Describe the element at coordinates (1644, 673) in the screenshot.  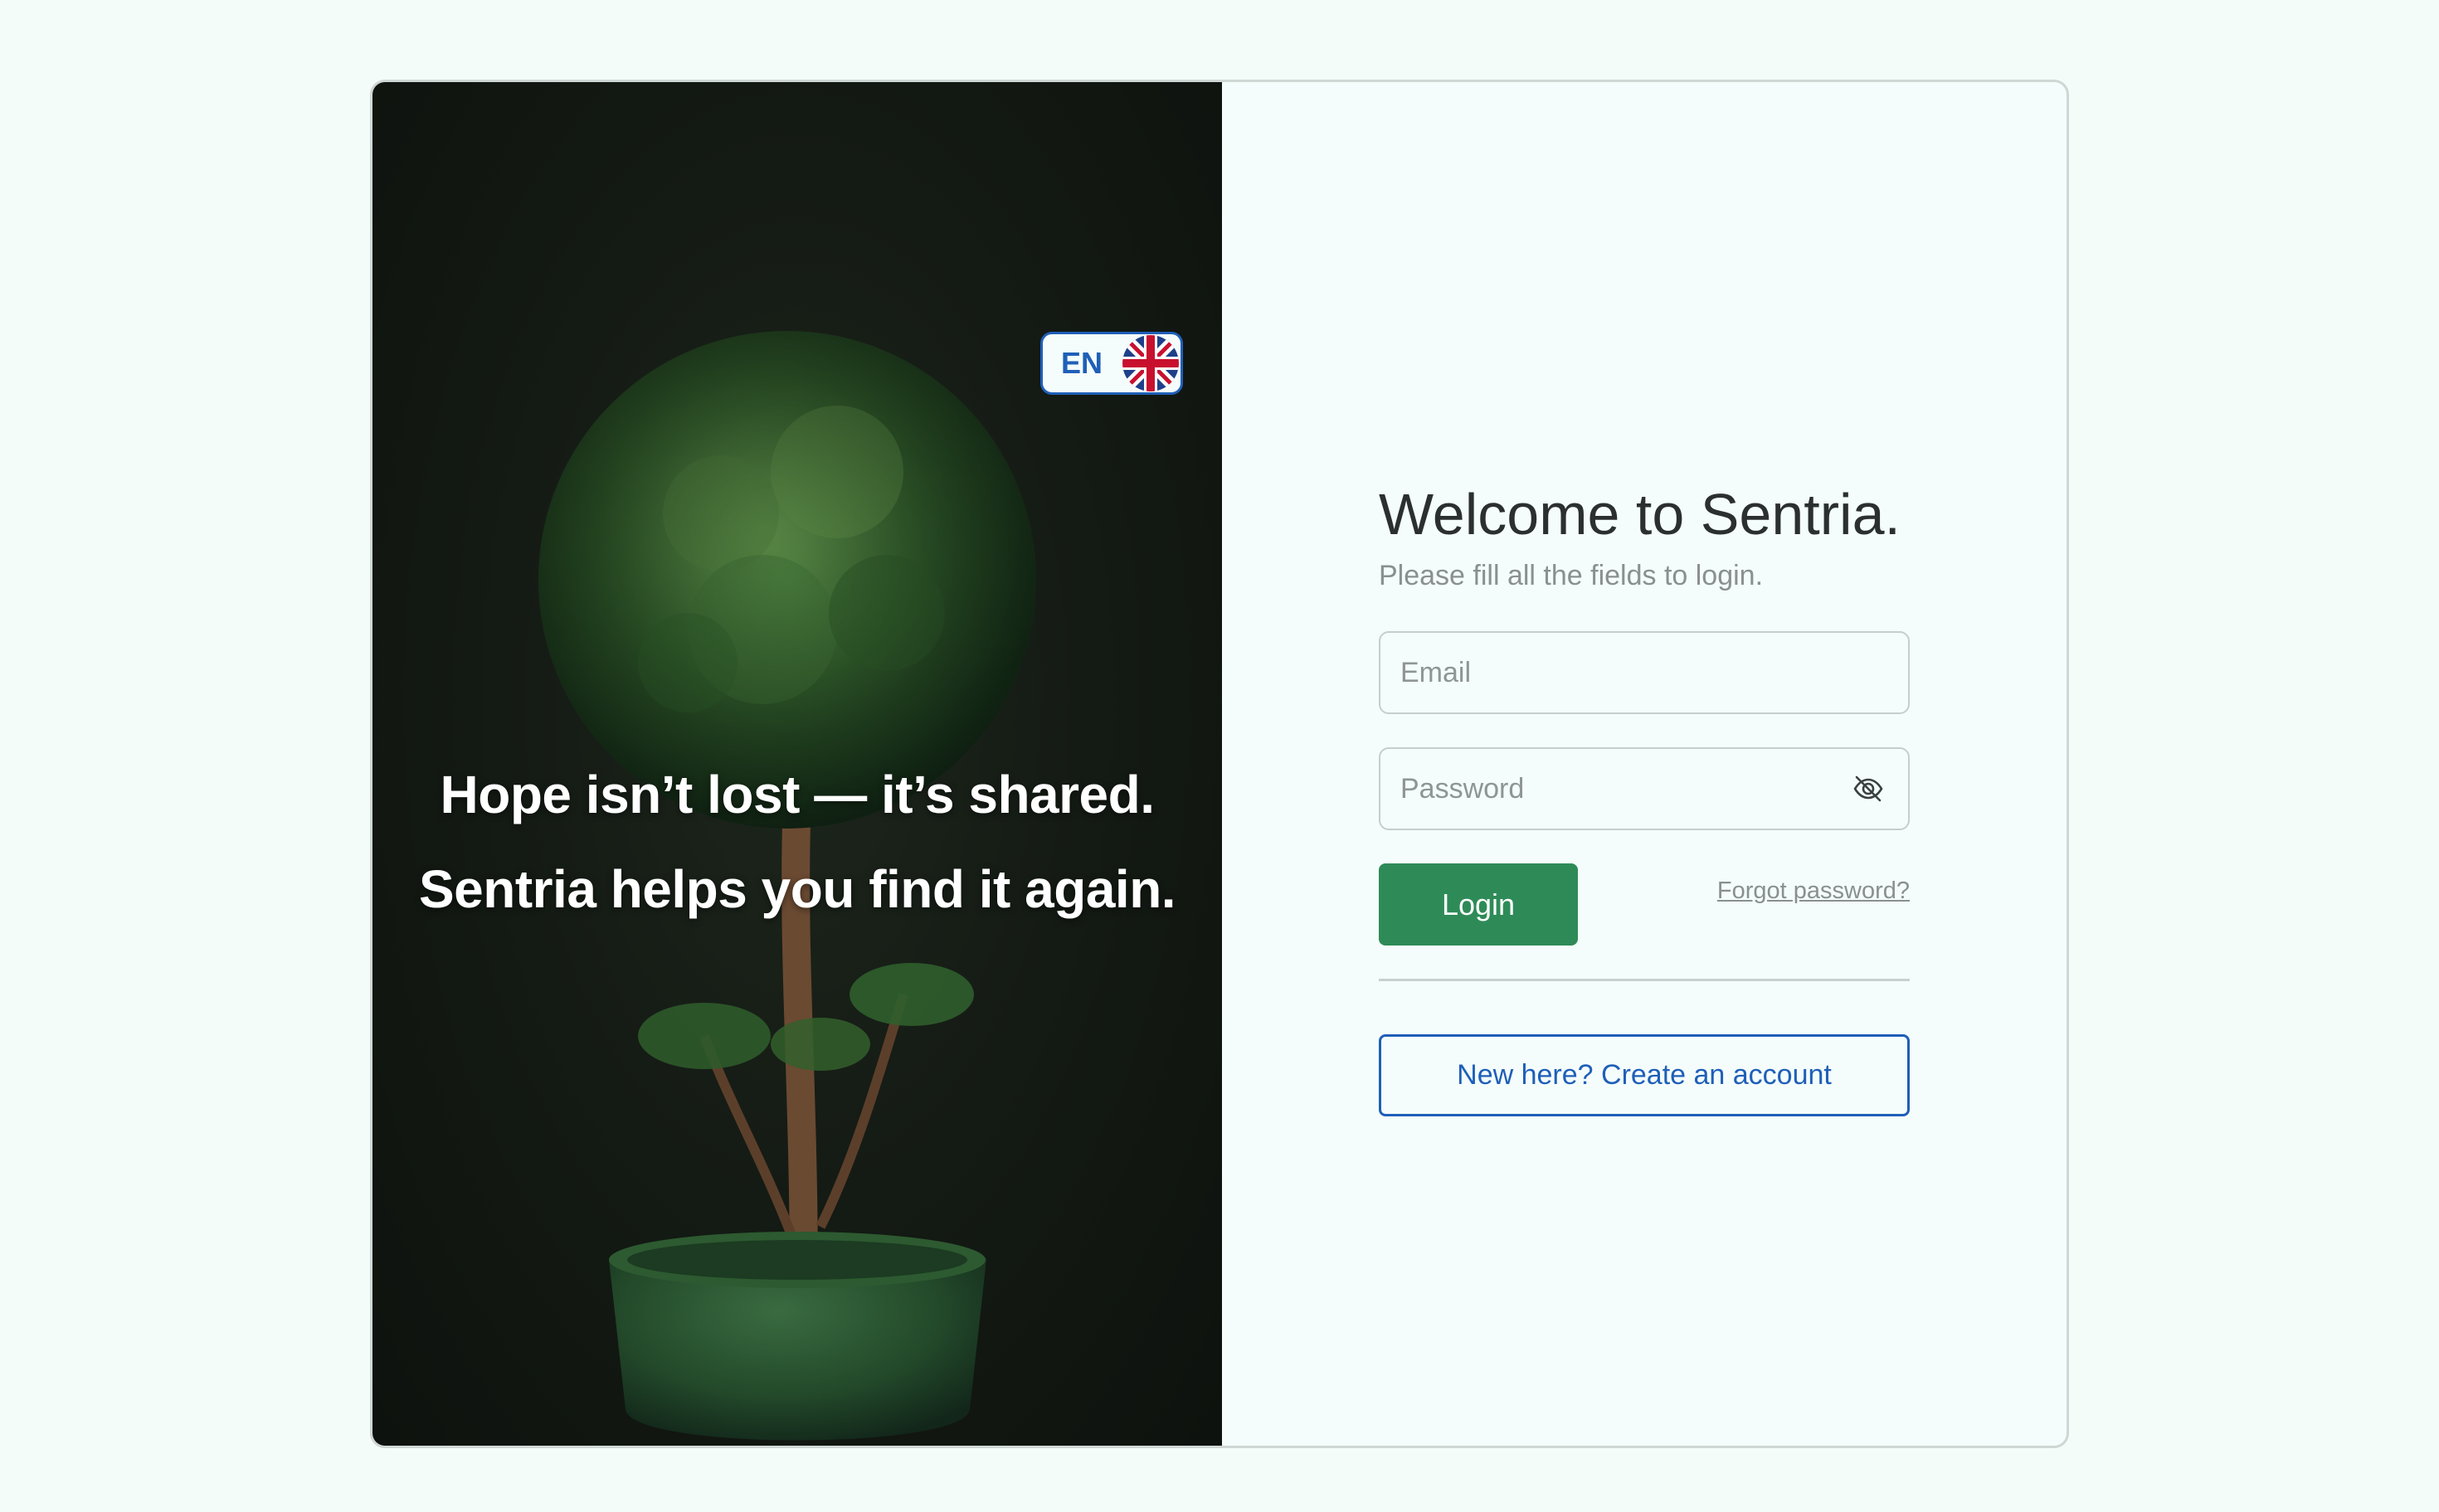
I see `email-field` at that location.